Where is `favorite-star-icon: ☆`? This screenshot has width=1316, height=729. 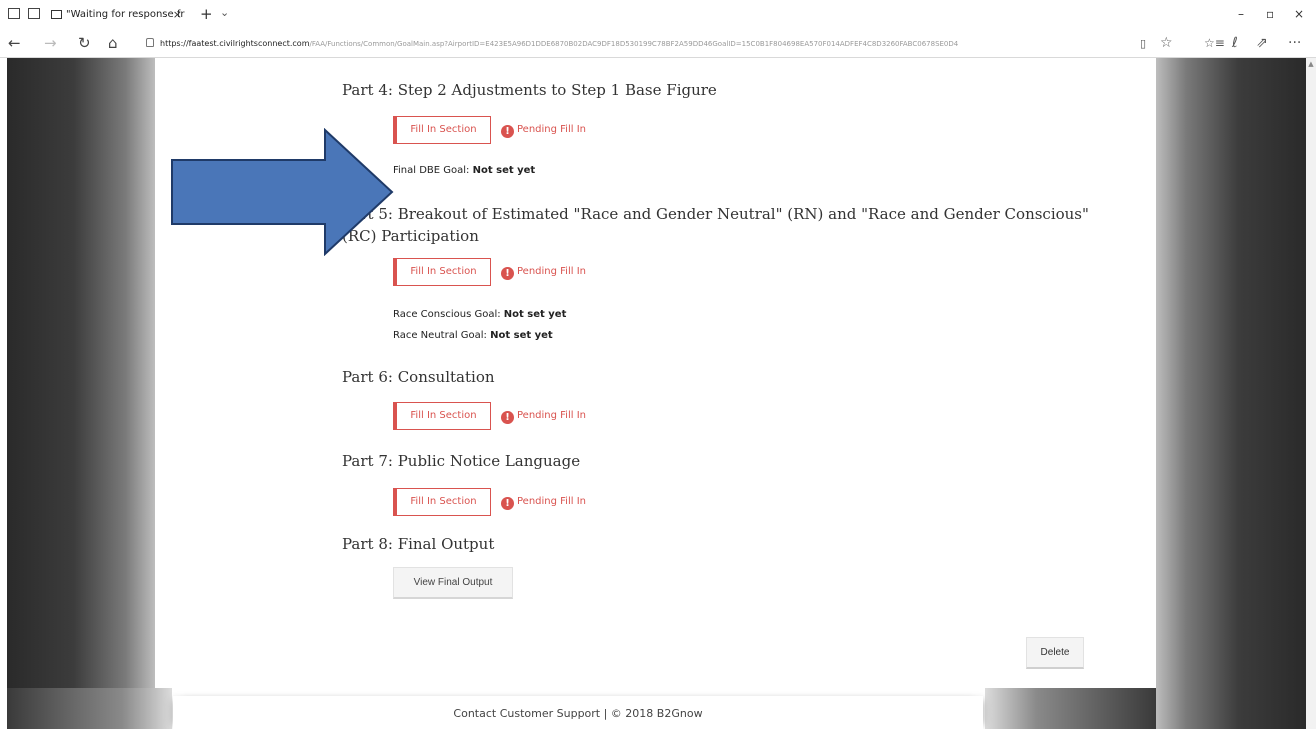
favorite-star-icon: ☆ is located at coordinates (1166, 43).